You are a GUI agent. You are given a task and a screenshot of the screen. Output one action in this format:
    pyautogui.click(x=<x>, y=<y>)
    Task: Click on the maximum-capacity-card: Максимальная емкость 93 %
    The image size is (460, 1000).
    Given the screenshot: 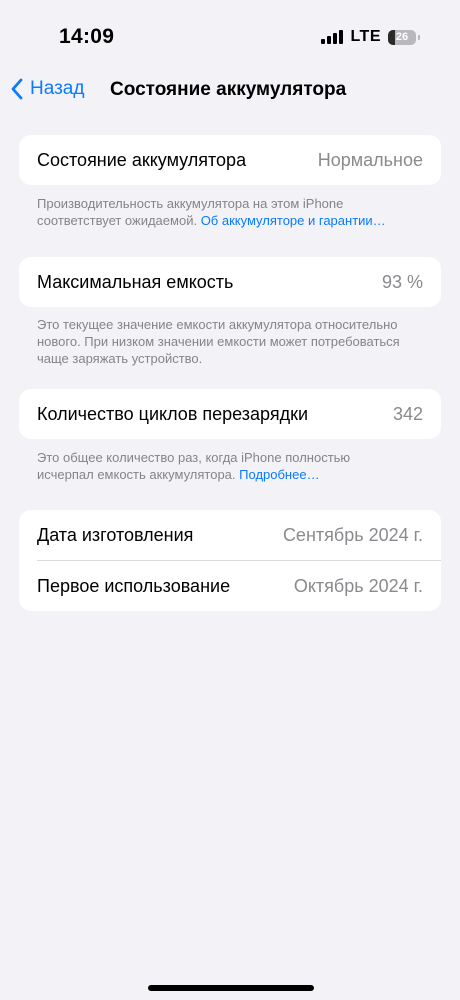 What is the action you would take?
    pyautogui.click(x=230, y=282)
    